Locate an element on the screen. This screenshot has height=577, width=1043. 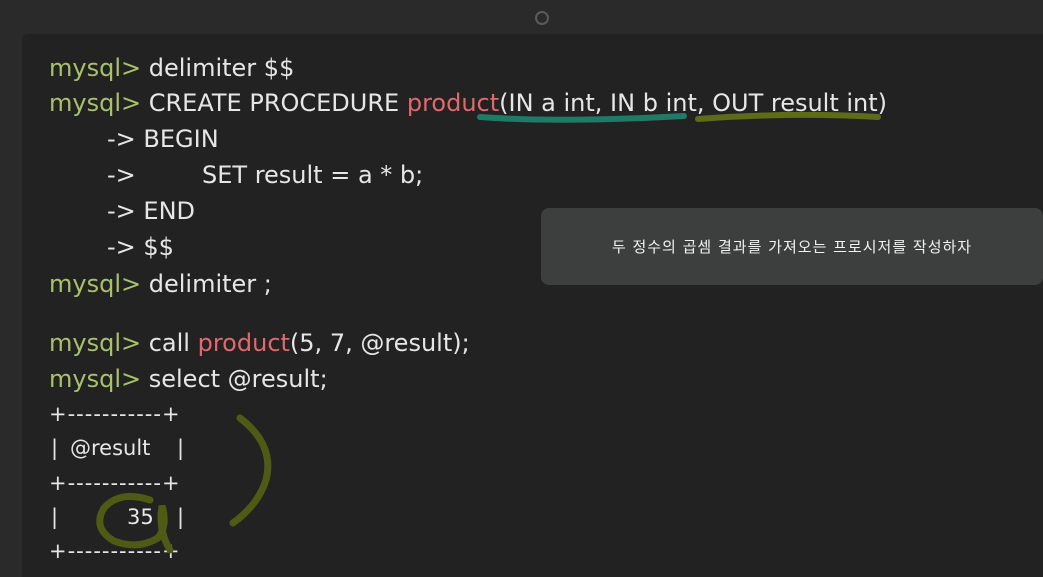
parenthesis-stroke is located at coordinates (250, 470).